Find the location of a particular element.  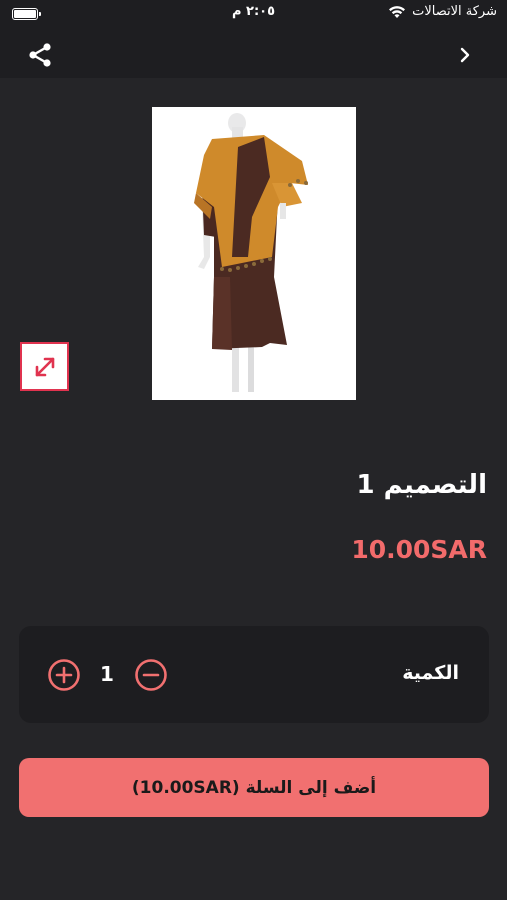

product-image is located at coordinates (254, 253).